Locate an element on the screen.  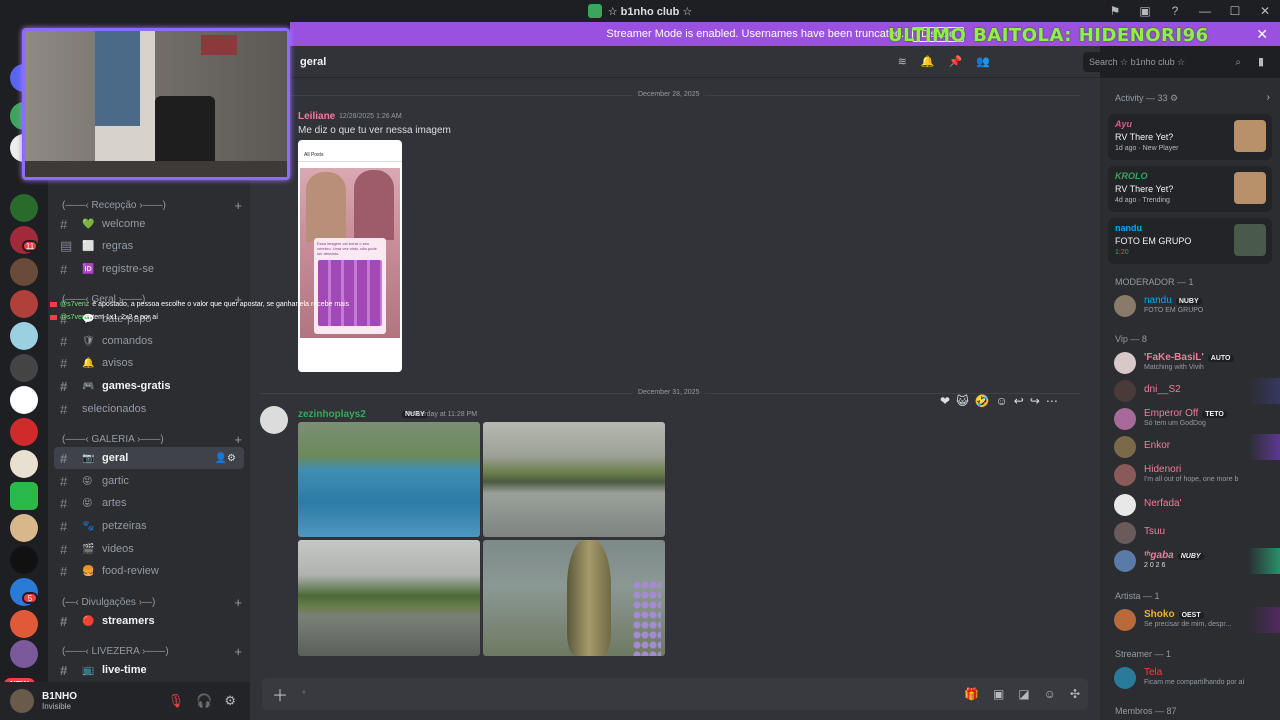
channel-geral: # 📷 geral 👤⚙ is located at coordinates (149, 458).